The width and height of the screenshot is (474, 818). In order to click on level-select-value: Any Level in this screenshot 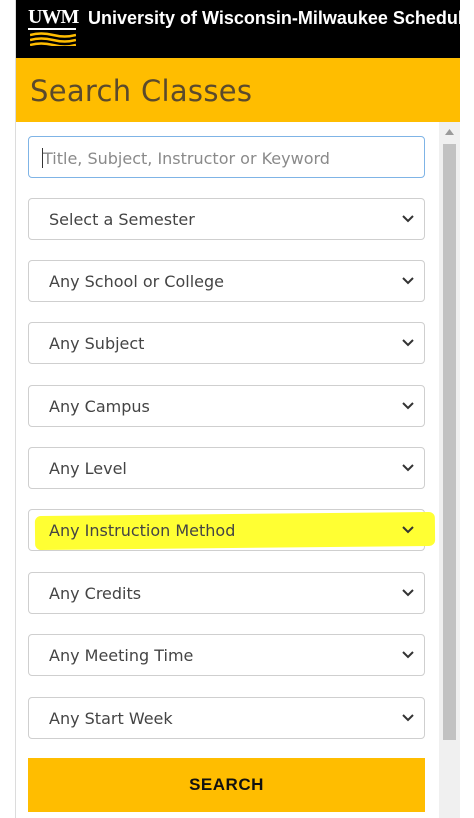, I will do `click(88, 468)`.